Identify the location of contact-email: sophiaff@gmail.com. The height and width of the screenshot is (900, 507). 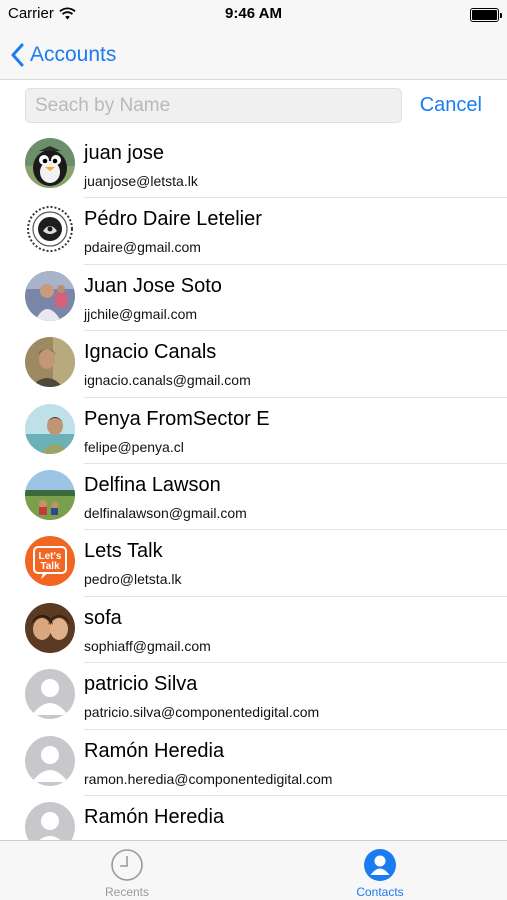
(147, 645).